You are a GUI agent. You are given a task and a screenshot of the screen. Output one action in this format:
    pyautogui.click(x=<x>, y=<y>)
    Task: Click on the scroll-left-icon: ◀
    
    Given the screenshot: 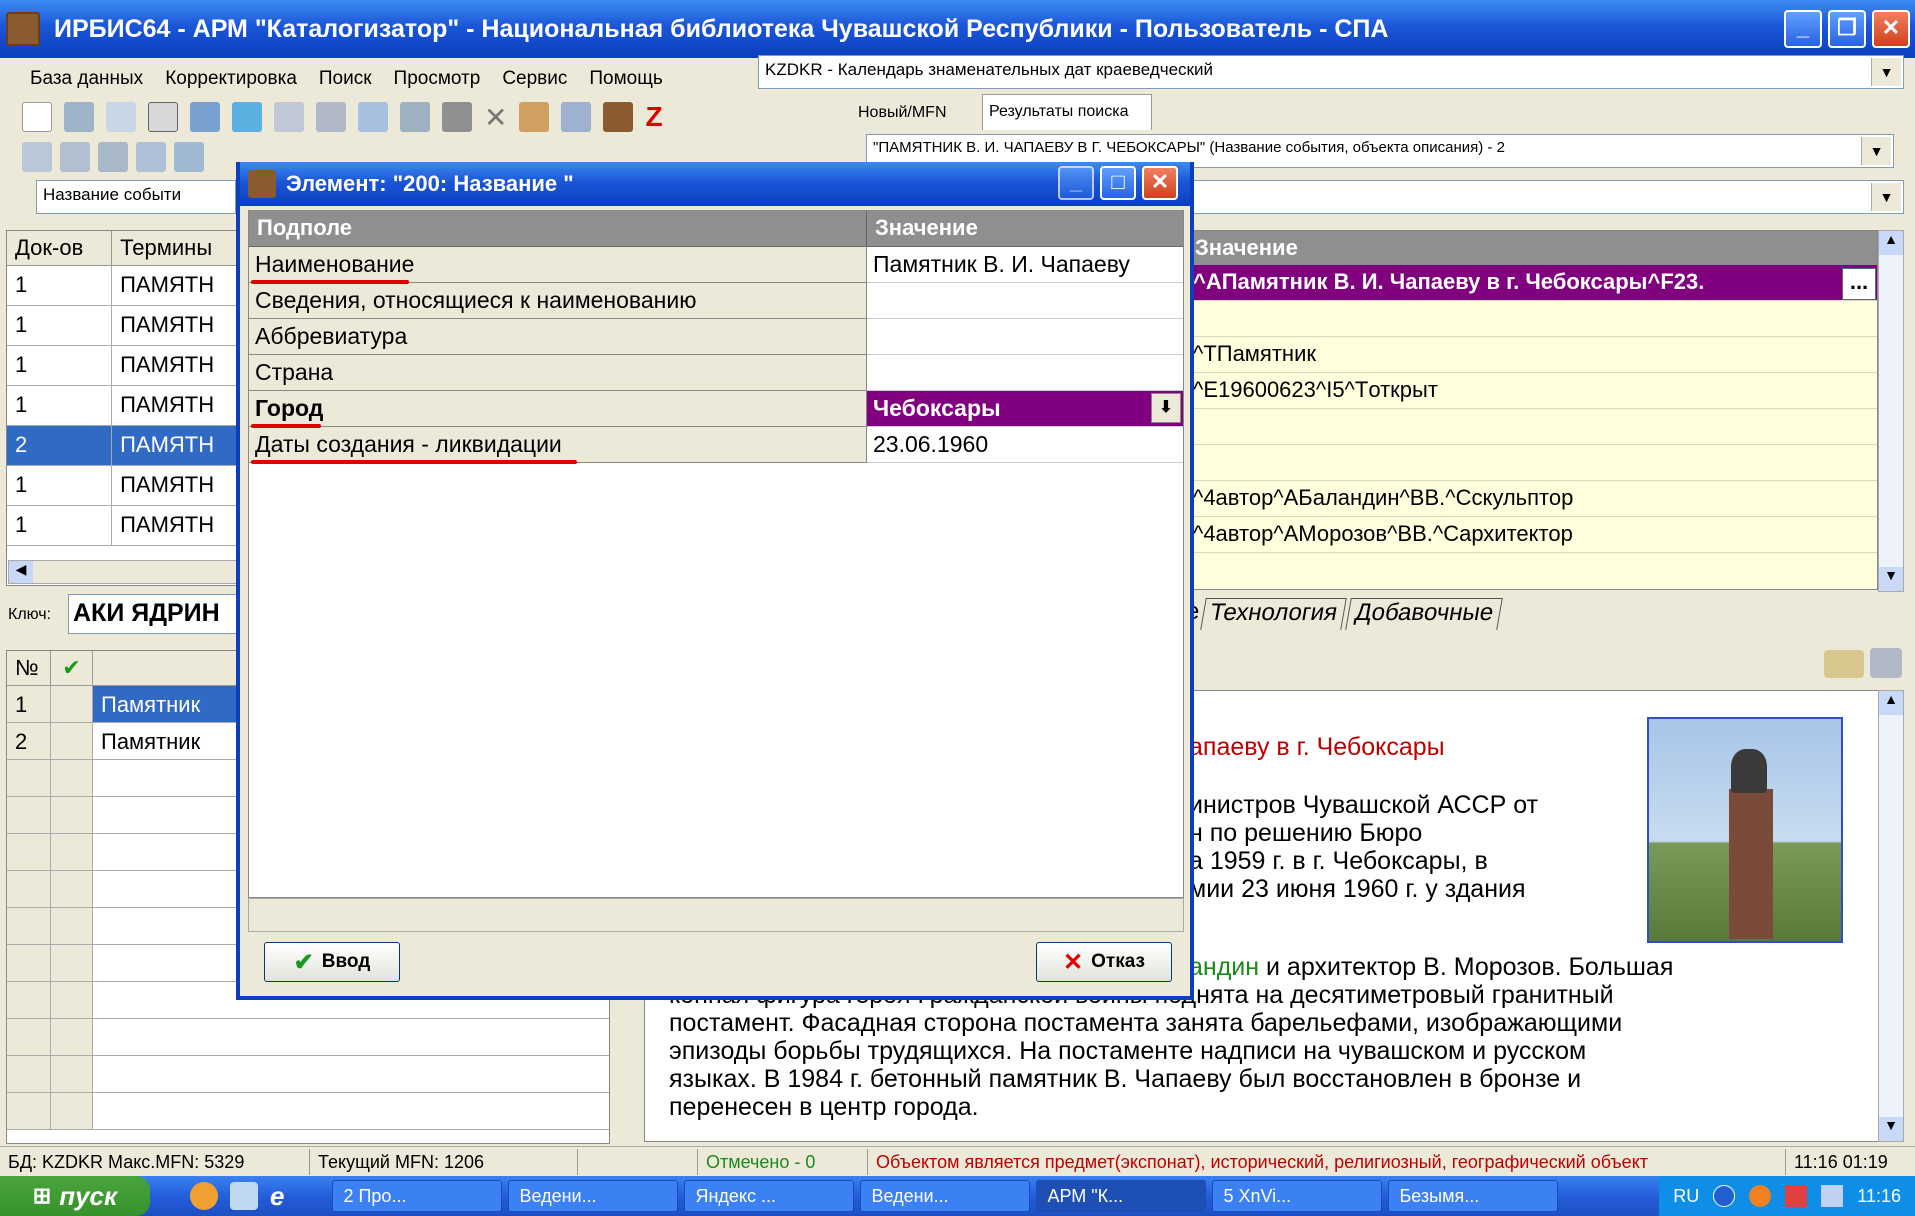 What is the action you would take?
    pyautogui.click(x=21, y=572)
    